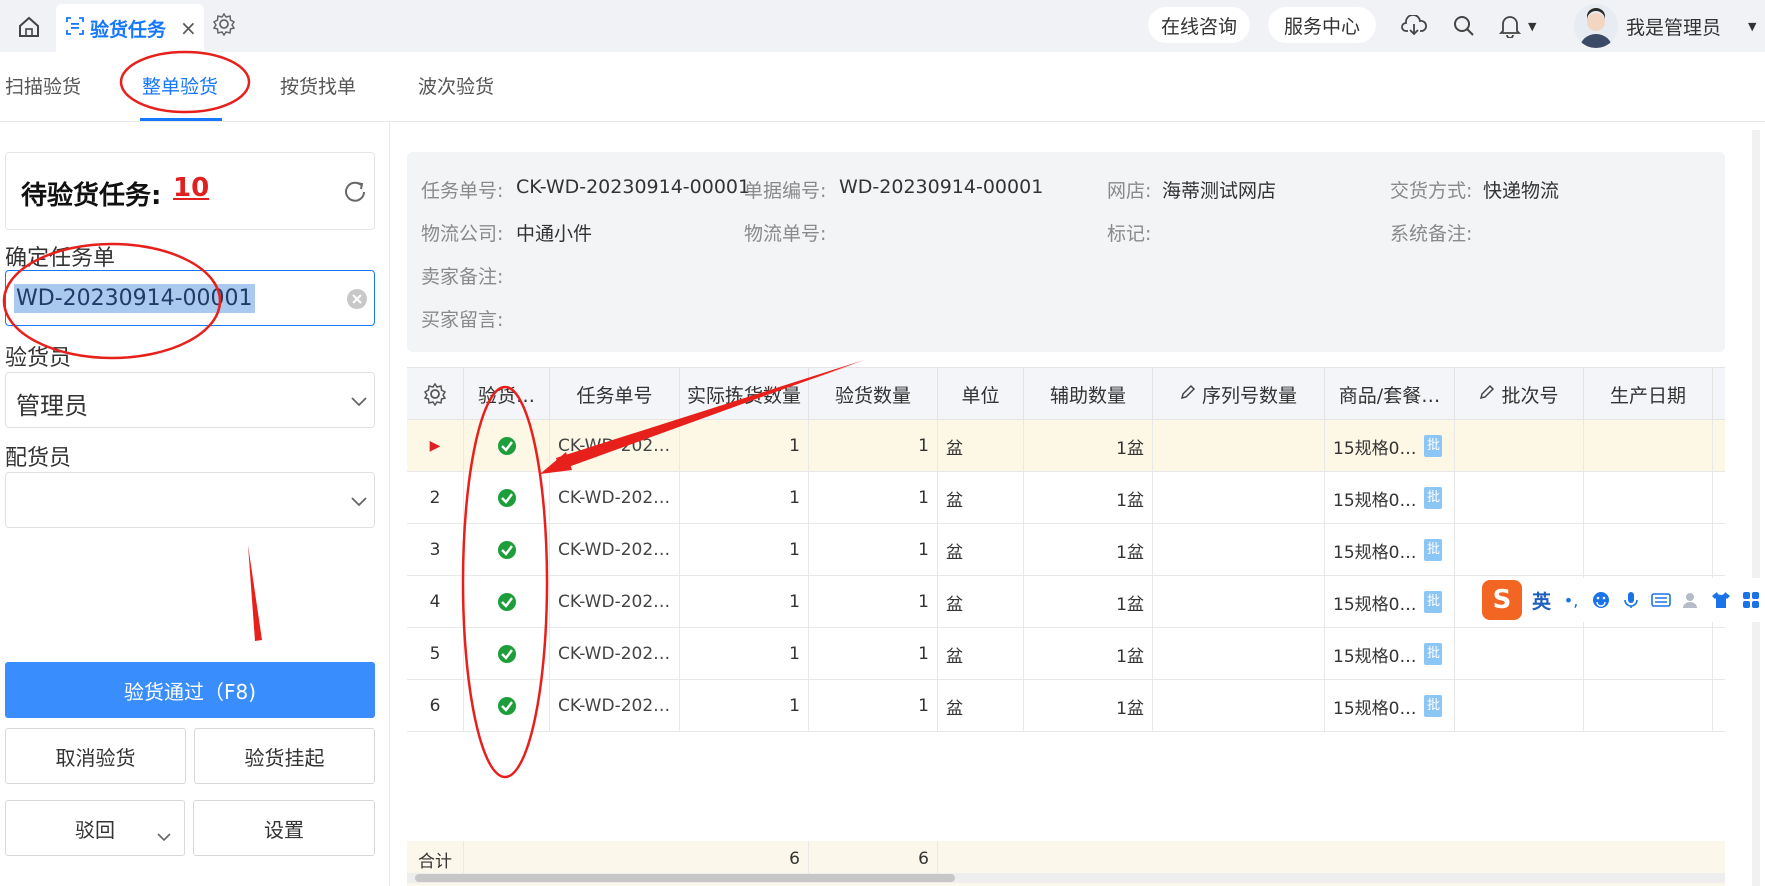  Describe the element at coordinates (1648, 446) in the screenshot. I see `cell-production-date` at that location.